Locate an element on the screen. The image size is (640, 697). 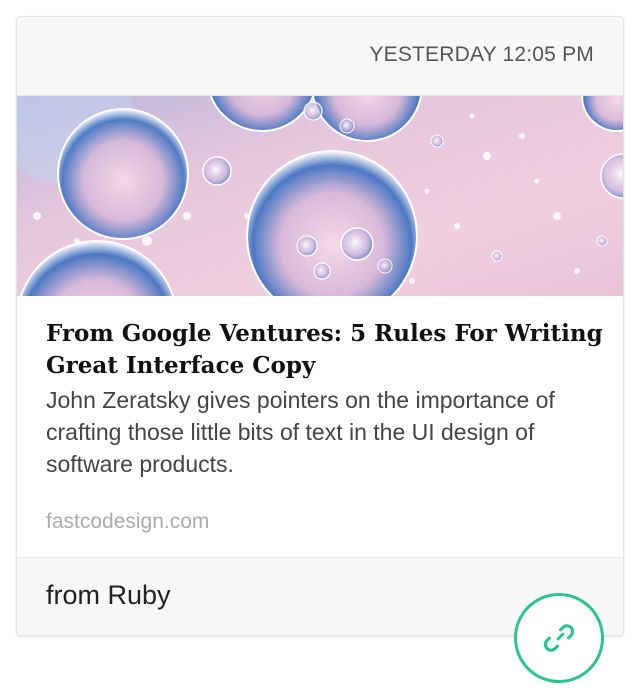
link-icon is located at coordinates (559, 638).